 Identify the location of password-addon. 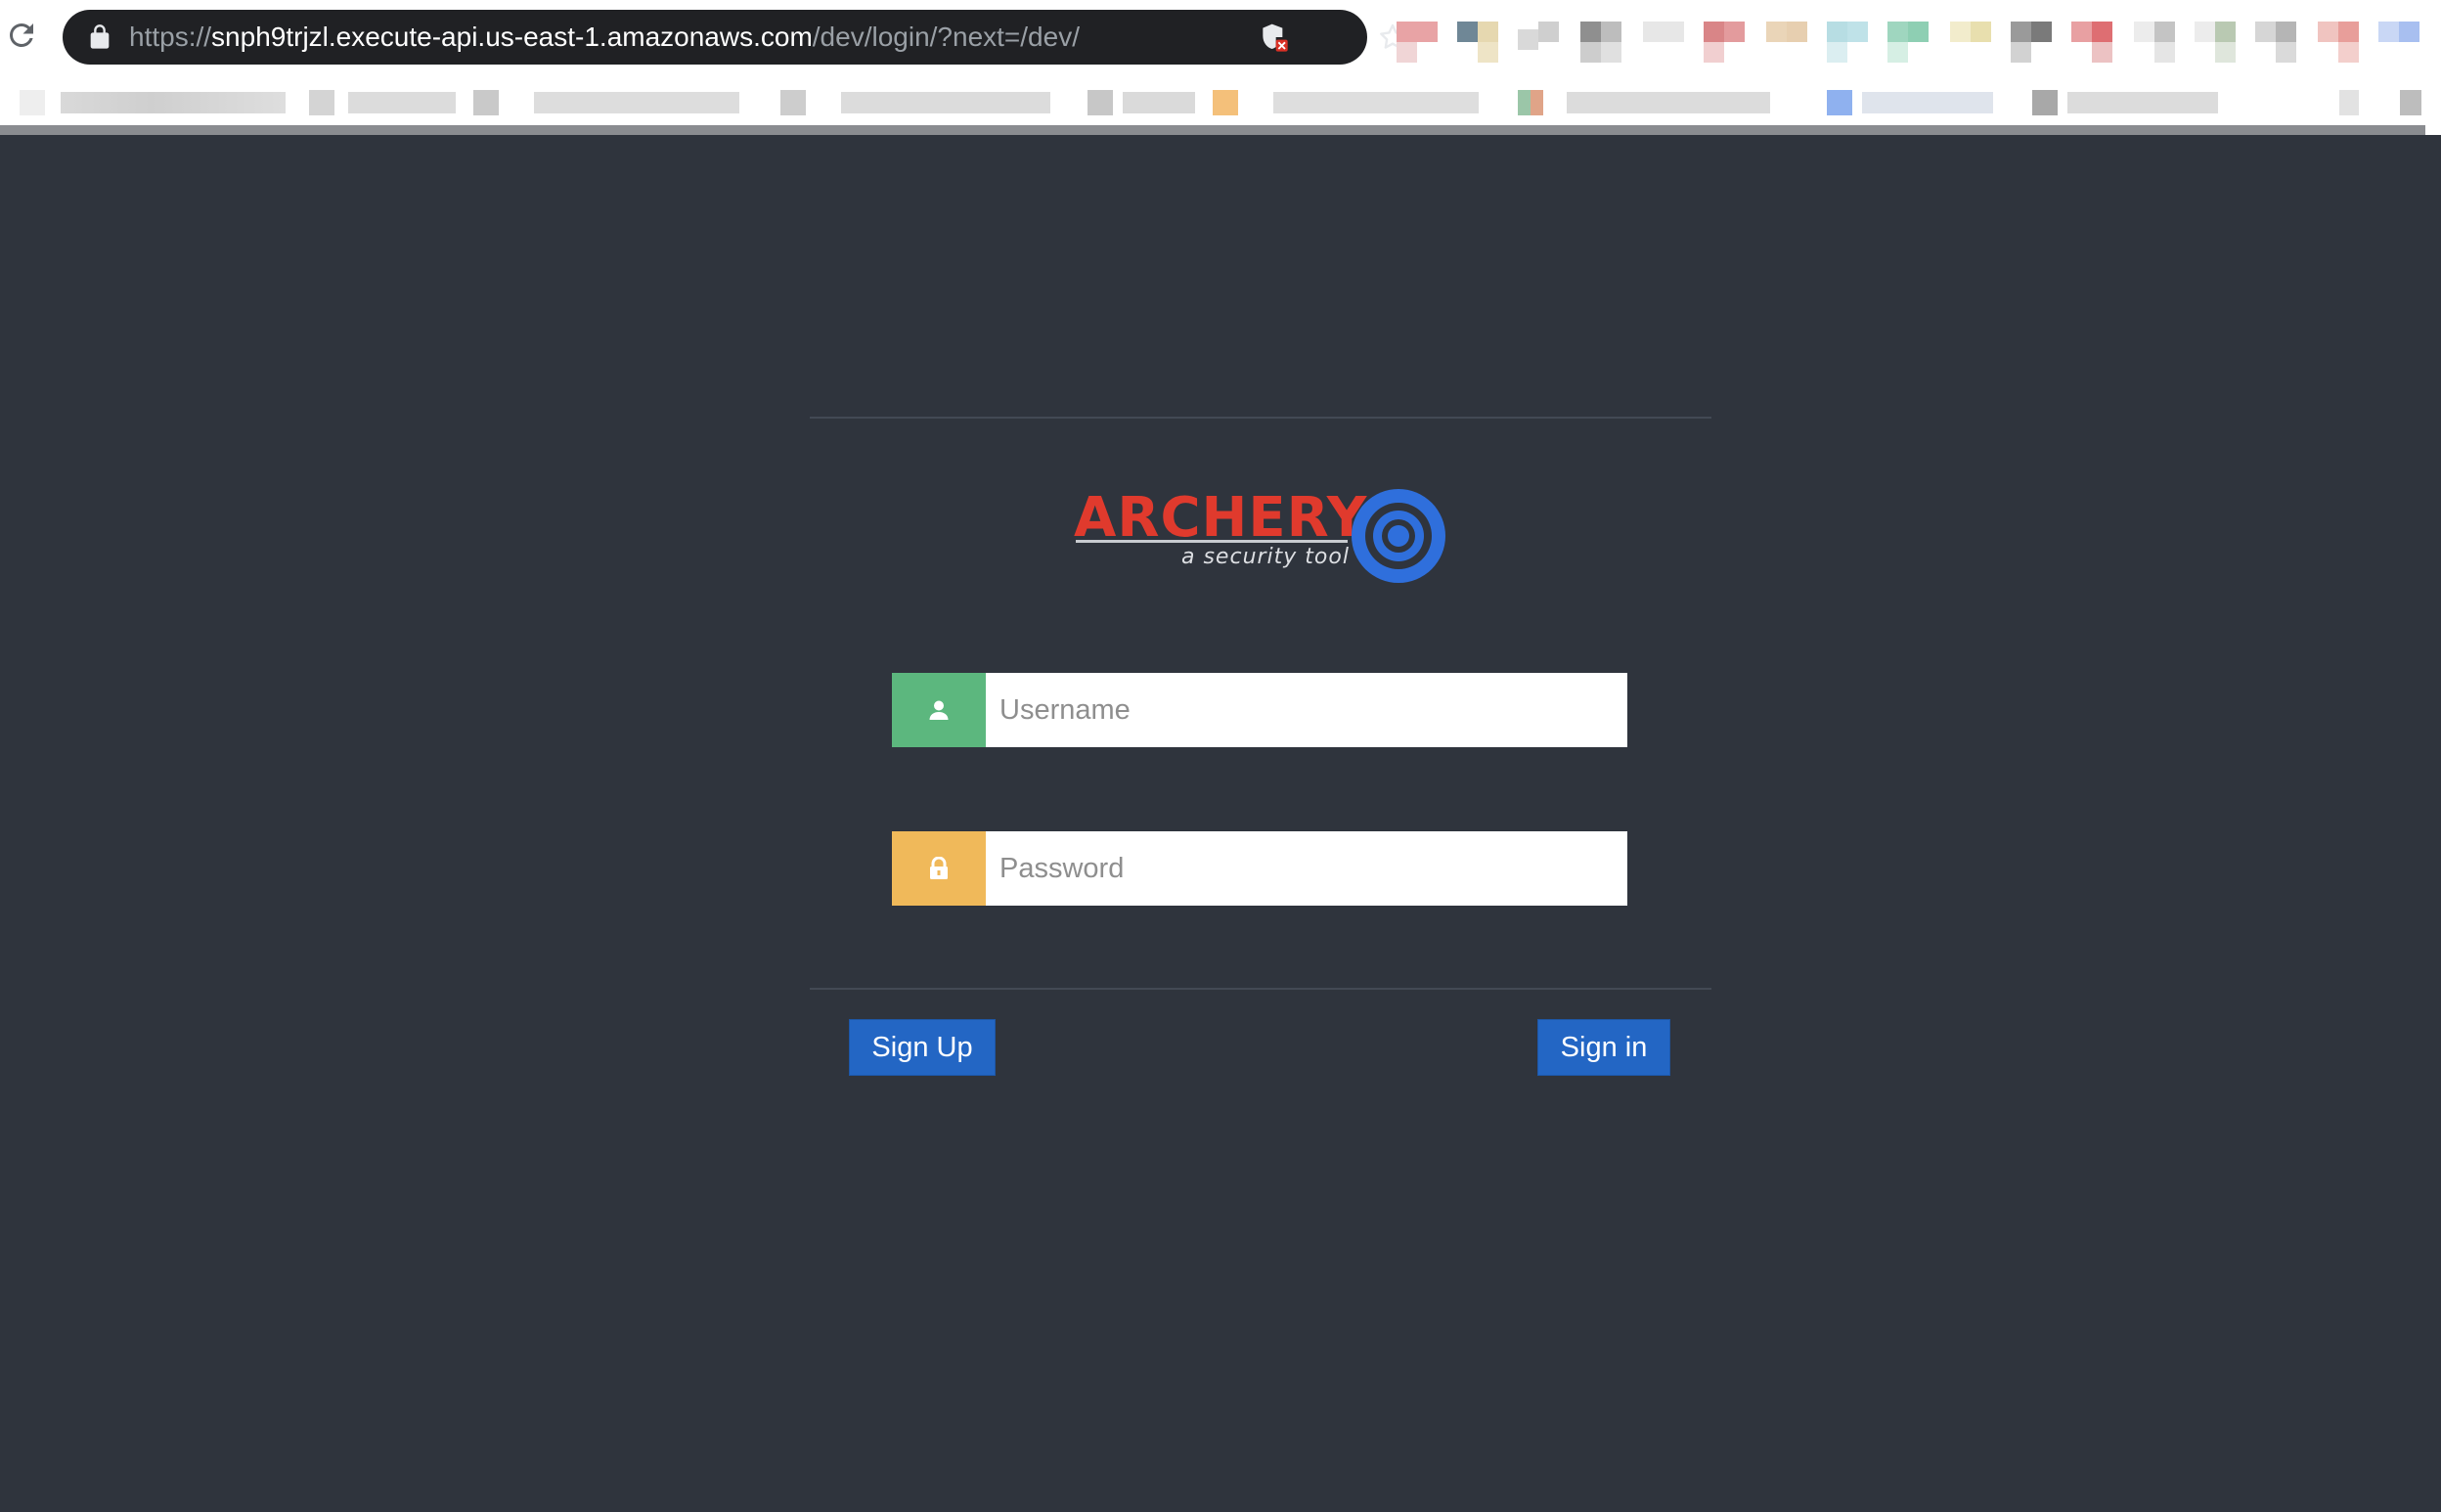
(939, 868).